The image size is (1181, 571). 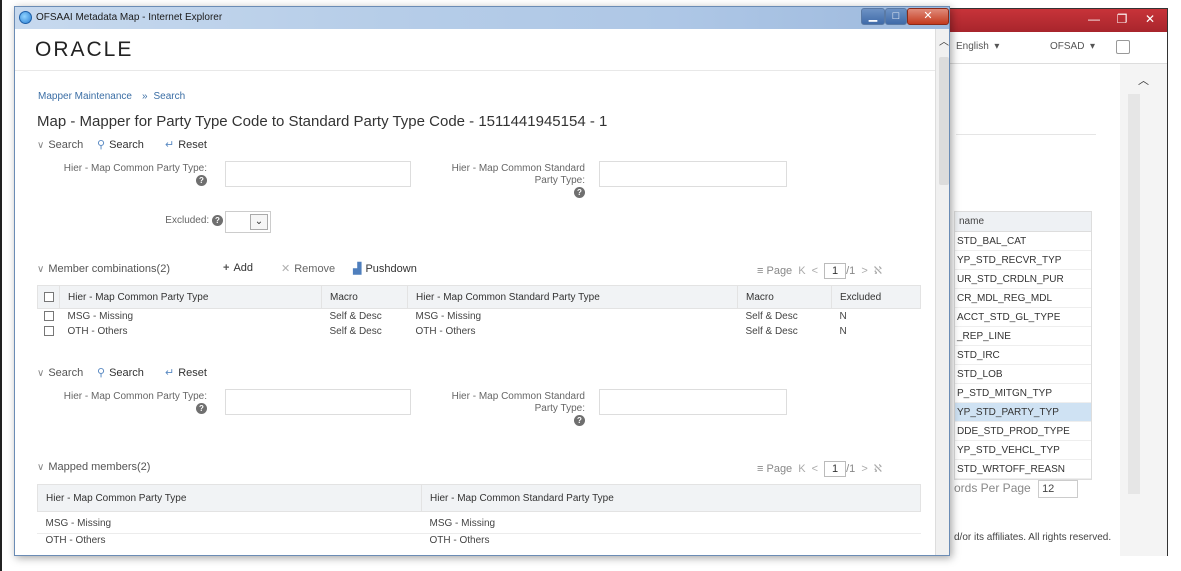 What do you see at coordinates (760, 271) in the screenshot?
I see `page-icon: ≡` at bounding box center [760, 271].